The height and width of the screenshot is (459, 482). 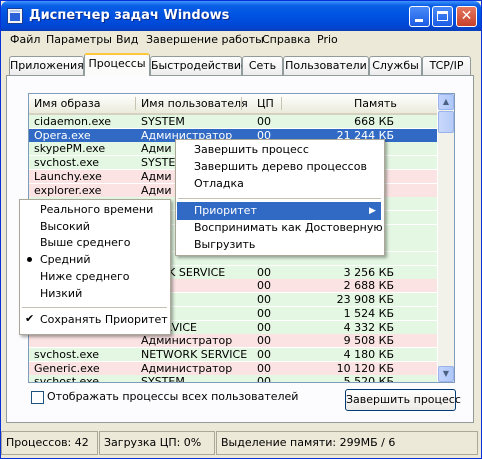 What do you see at coordinates (280, 167) in the screenshot?
I see `menu-end-process-tree: Завершить дерево процессов` at bounding box center [280, 167].